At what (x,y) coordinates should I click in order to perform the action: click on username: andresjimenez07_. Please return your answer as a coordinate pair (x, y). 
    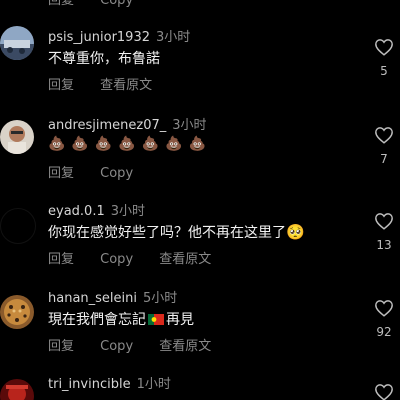
    Looking at the image, I should click on (107, 125).